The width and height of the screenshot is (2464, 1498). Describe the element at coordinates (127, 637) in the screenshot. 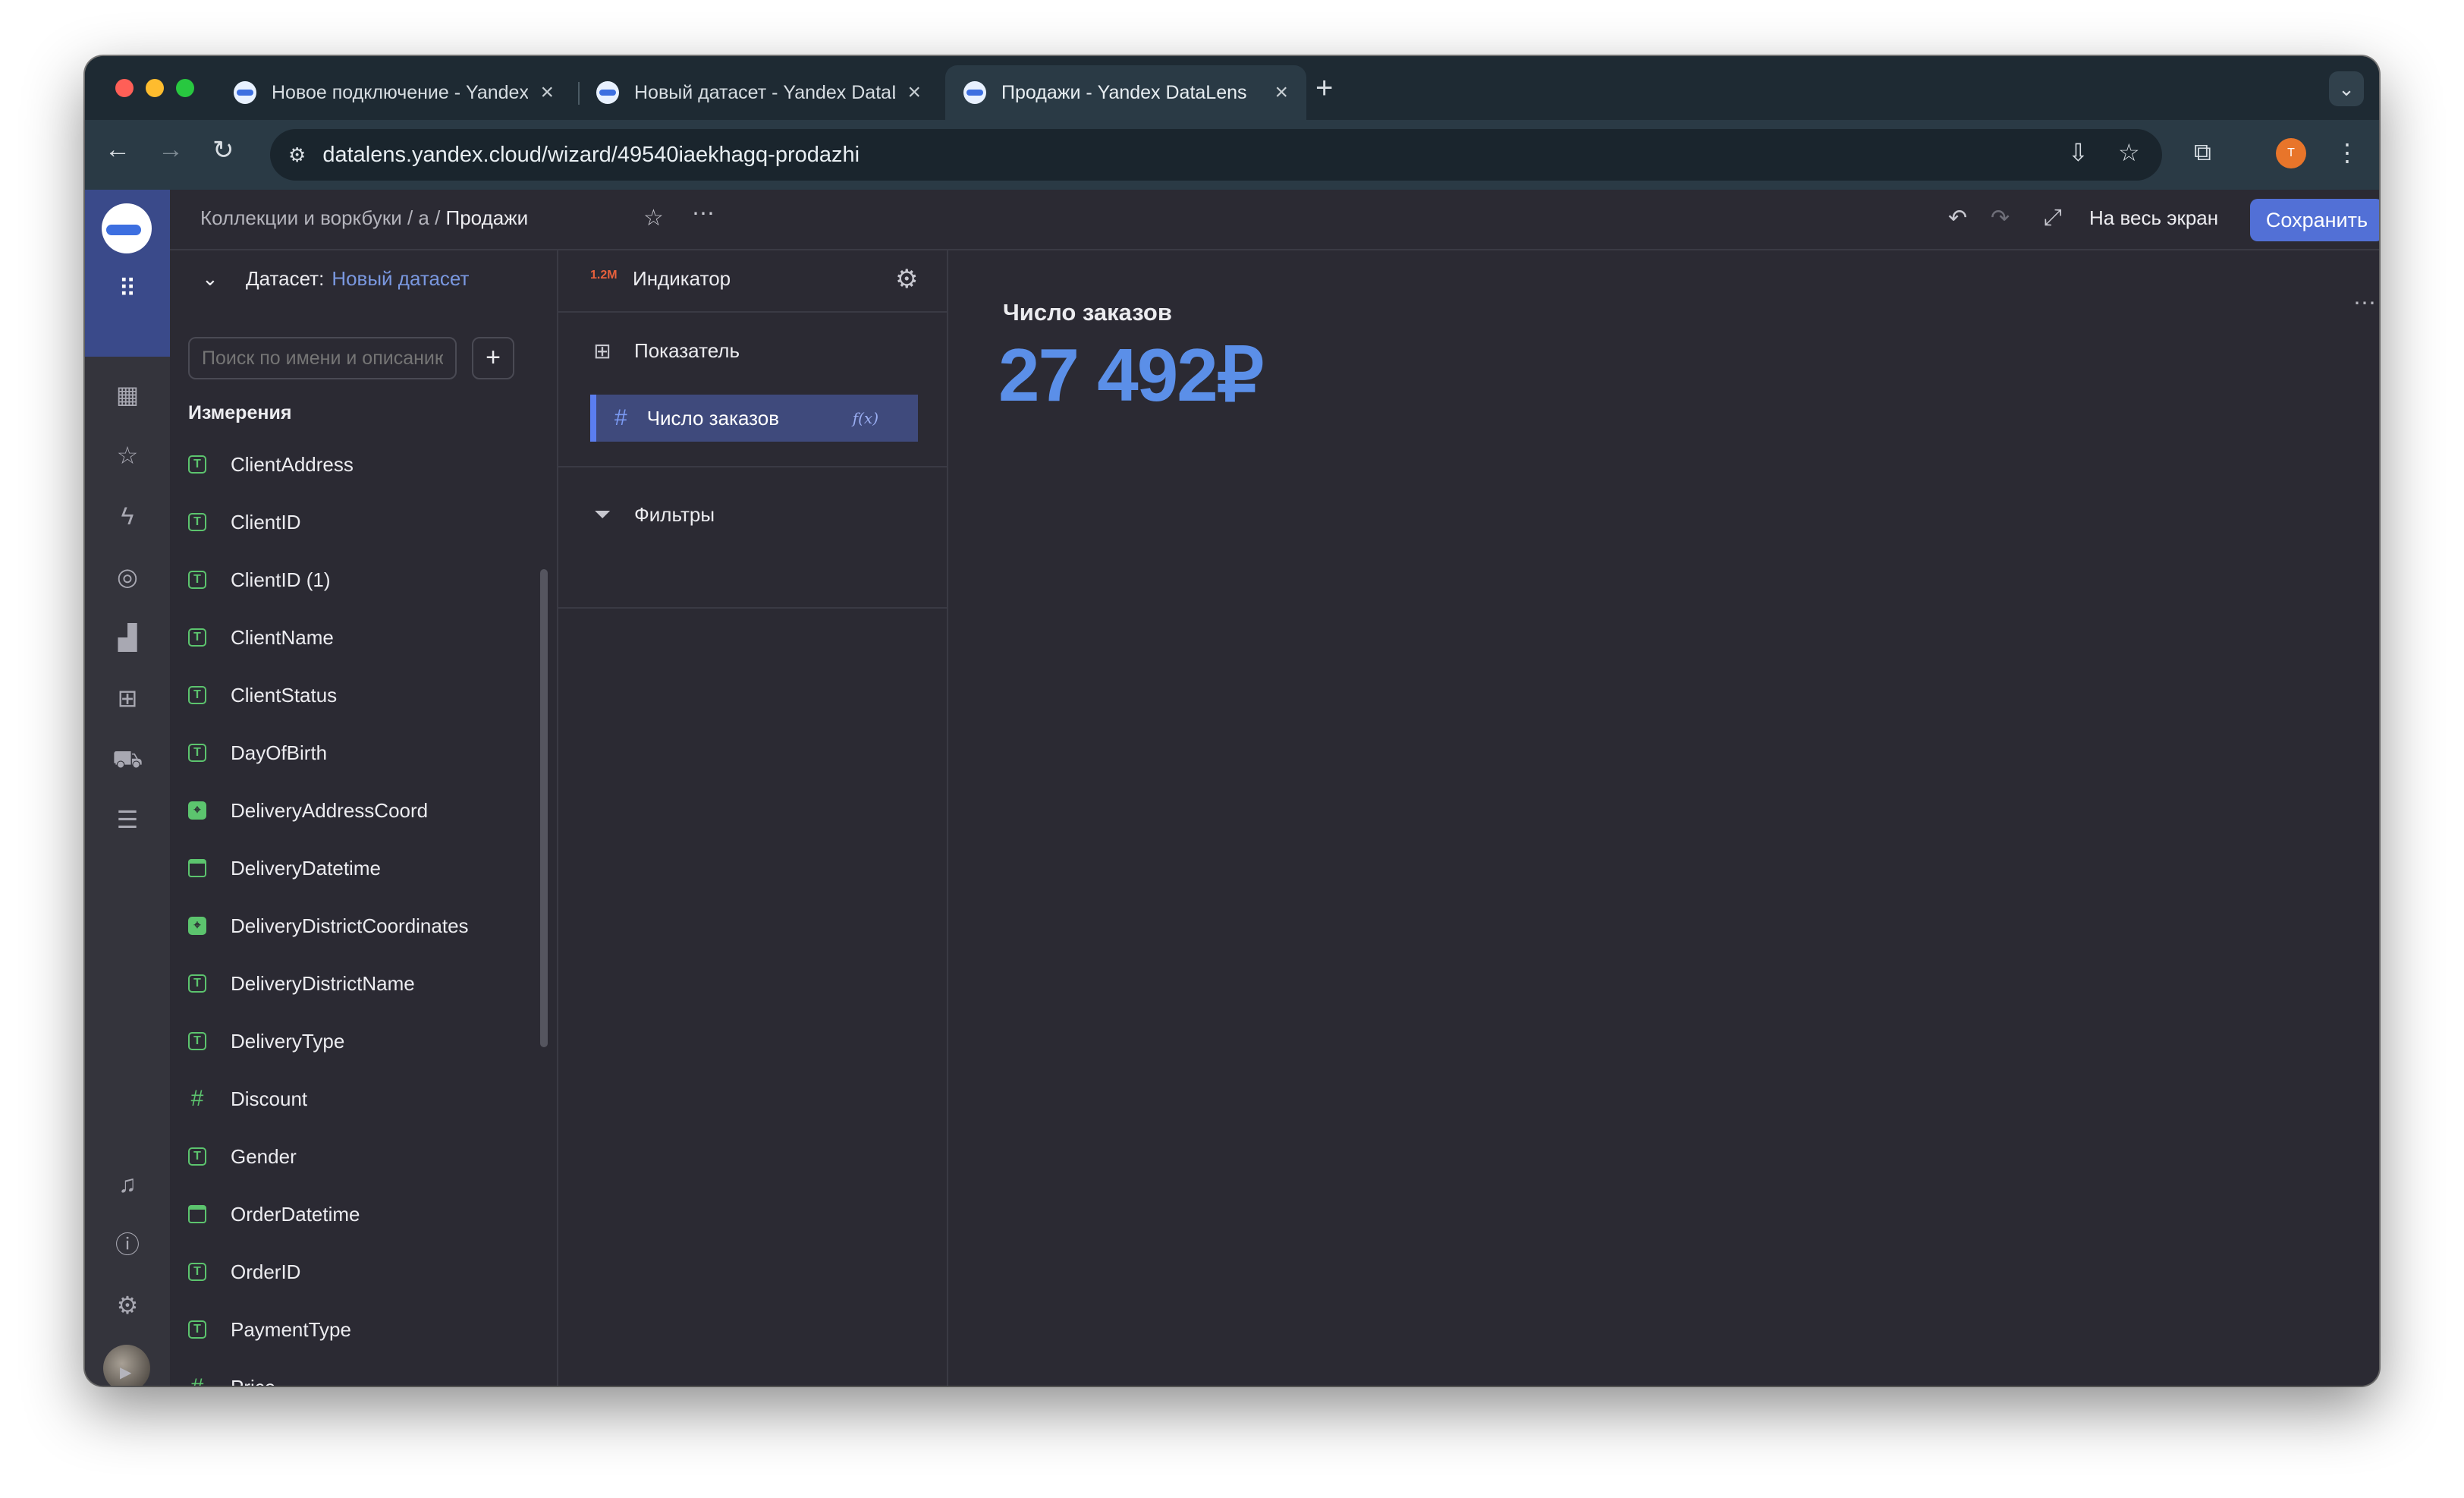

I see `charts-icon: ▟` at that location.